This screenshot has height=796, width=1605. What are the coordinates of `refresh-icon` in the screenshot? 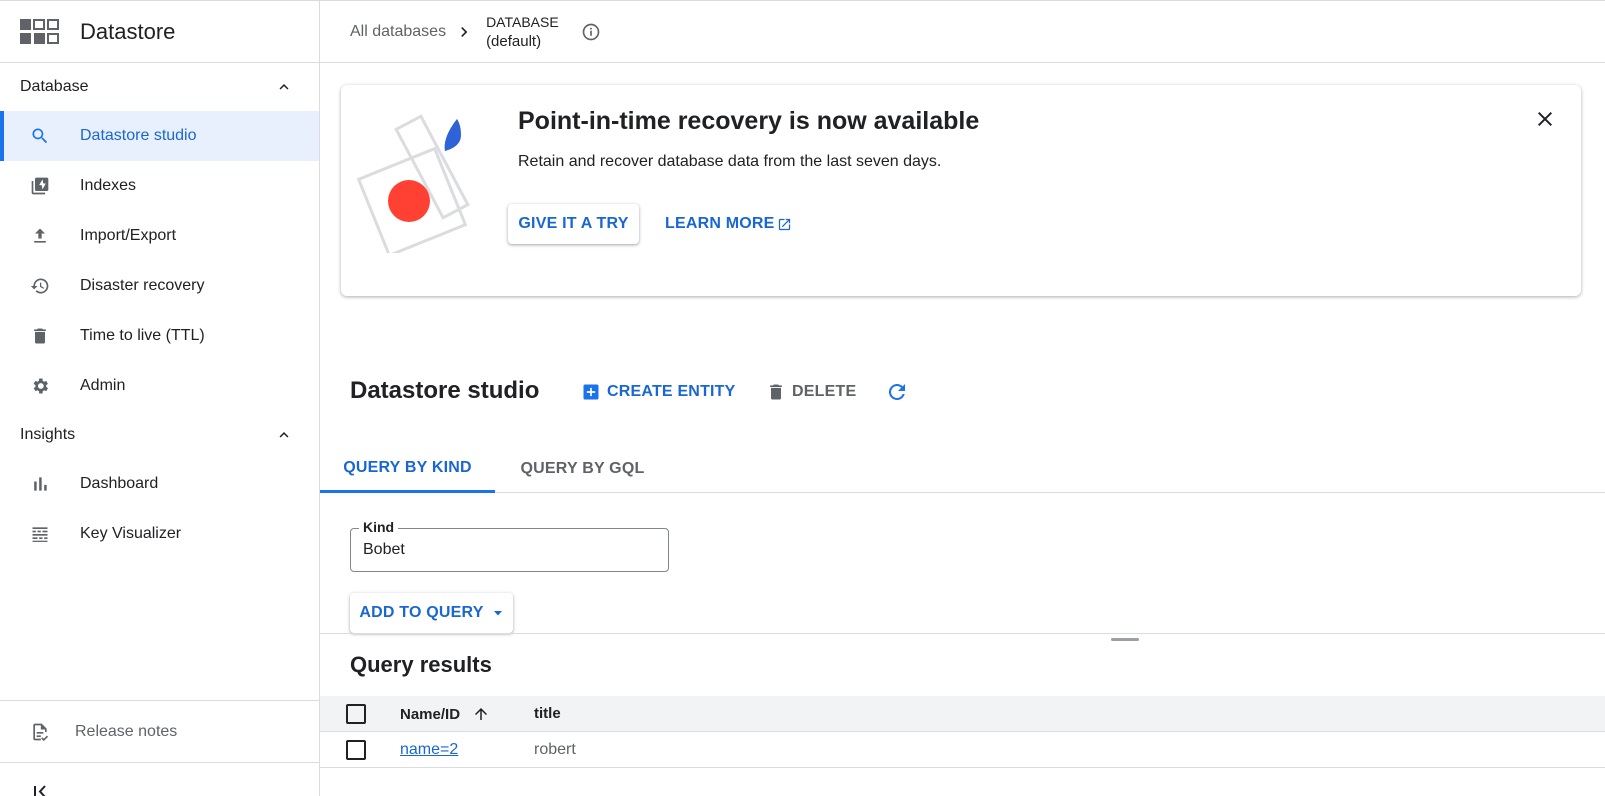 It's located at (896, 391).